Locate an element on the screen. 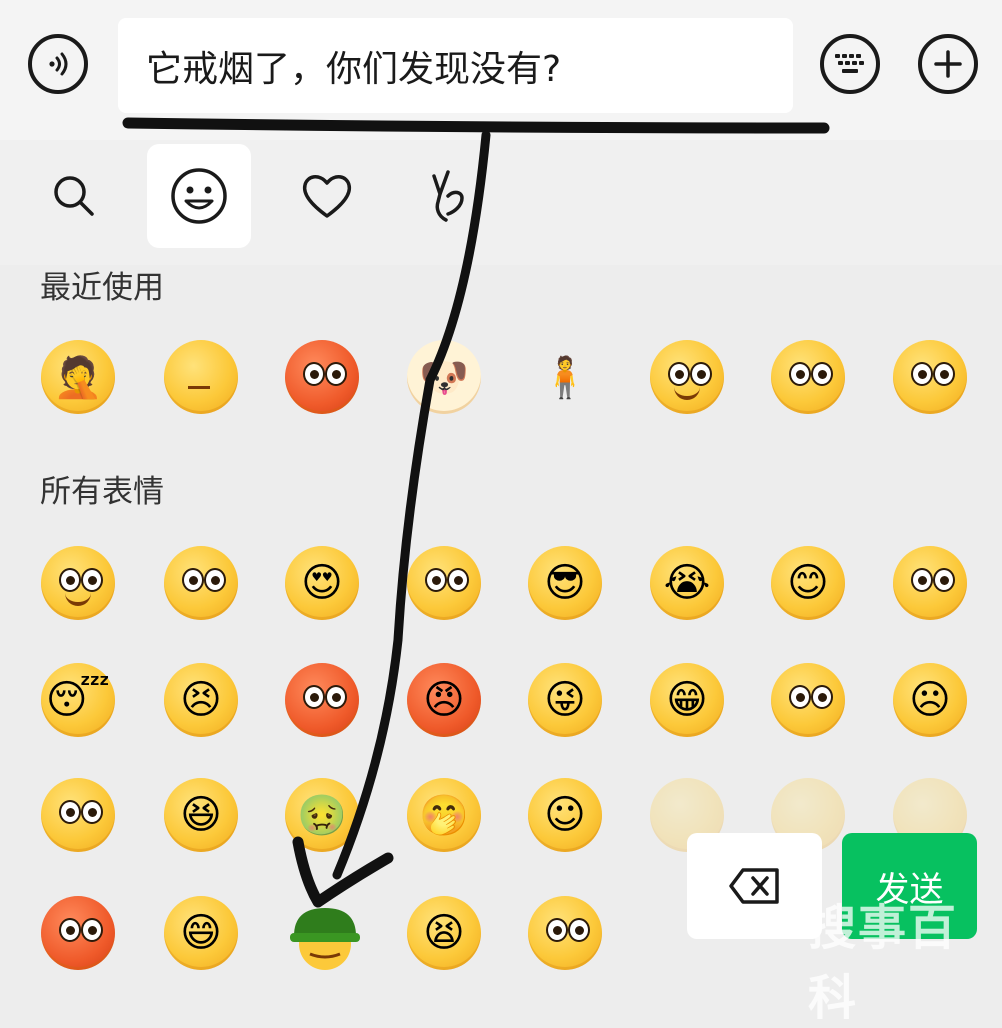 This screenshot has height=1028, width=1002. search-icon is located at coordinates (74, 196).